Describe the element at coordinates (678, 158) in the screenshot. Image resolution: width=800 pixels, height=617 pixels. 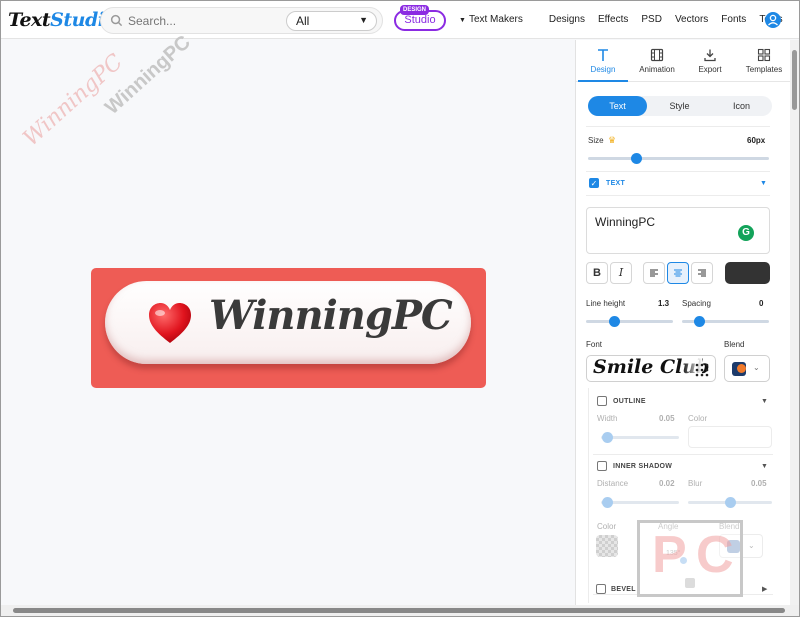
I see `size-slider-track` at that location.